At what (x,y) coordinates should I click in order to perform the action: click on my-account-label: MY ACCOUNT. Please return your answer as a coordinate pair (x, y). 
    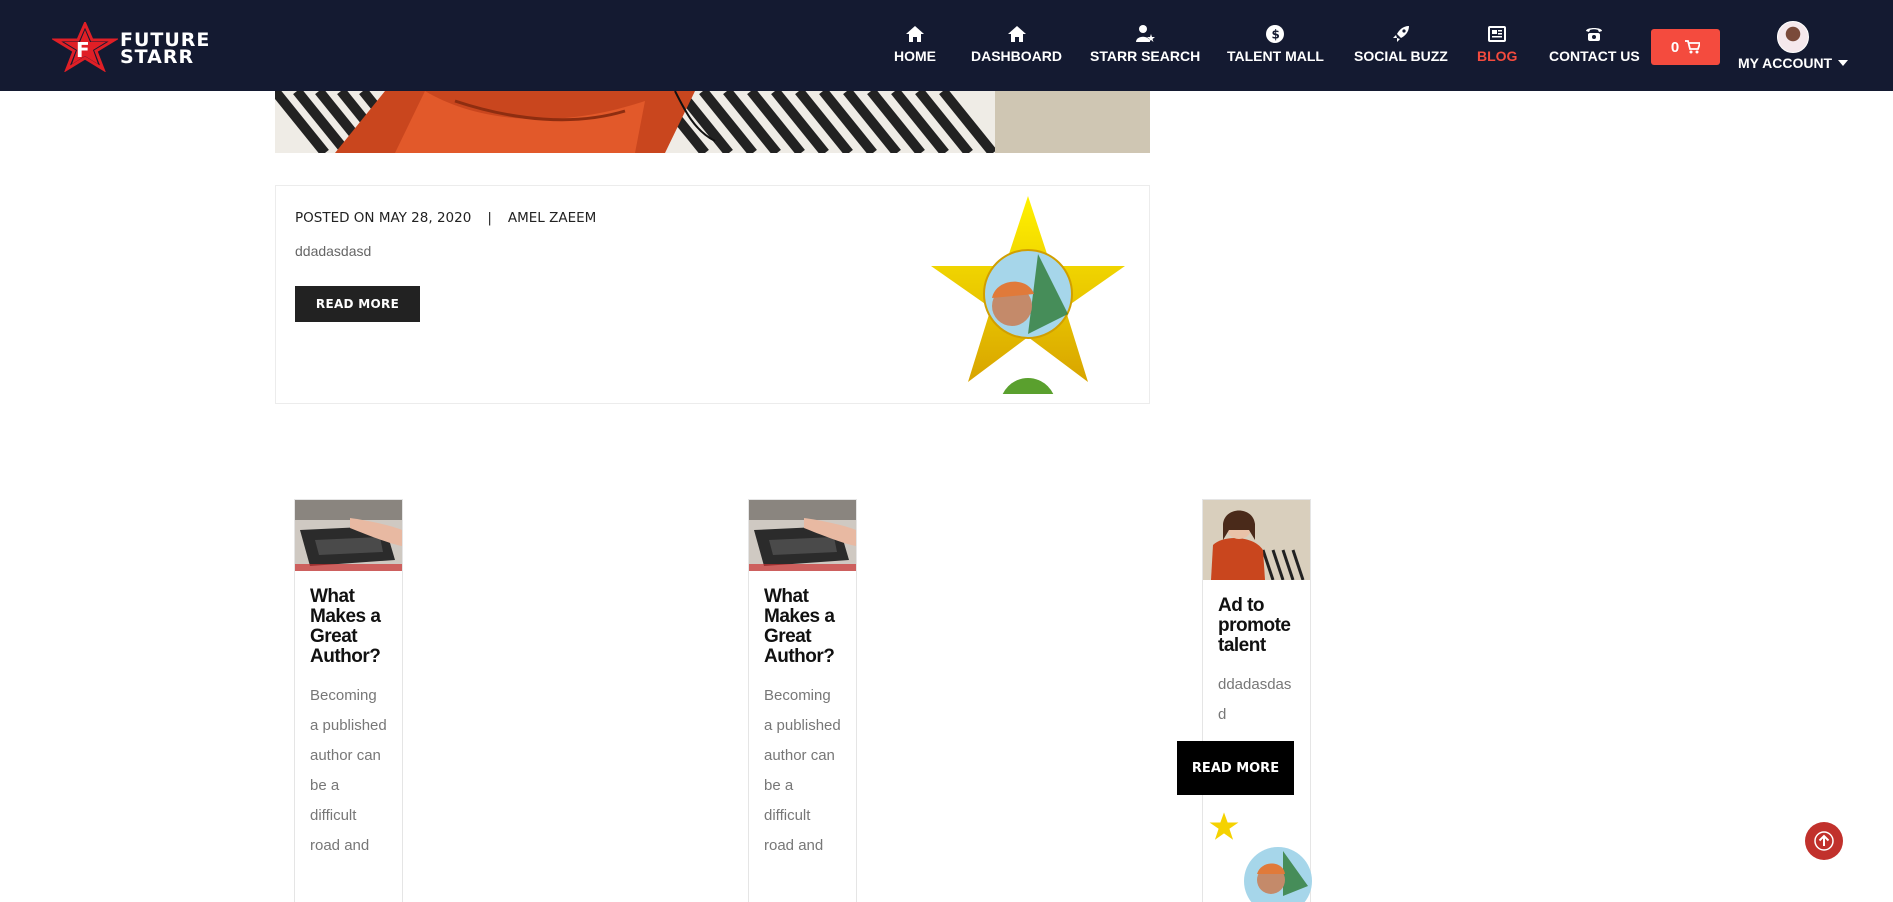
    Looking at the image, I should click on (1785, 63).